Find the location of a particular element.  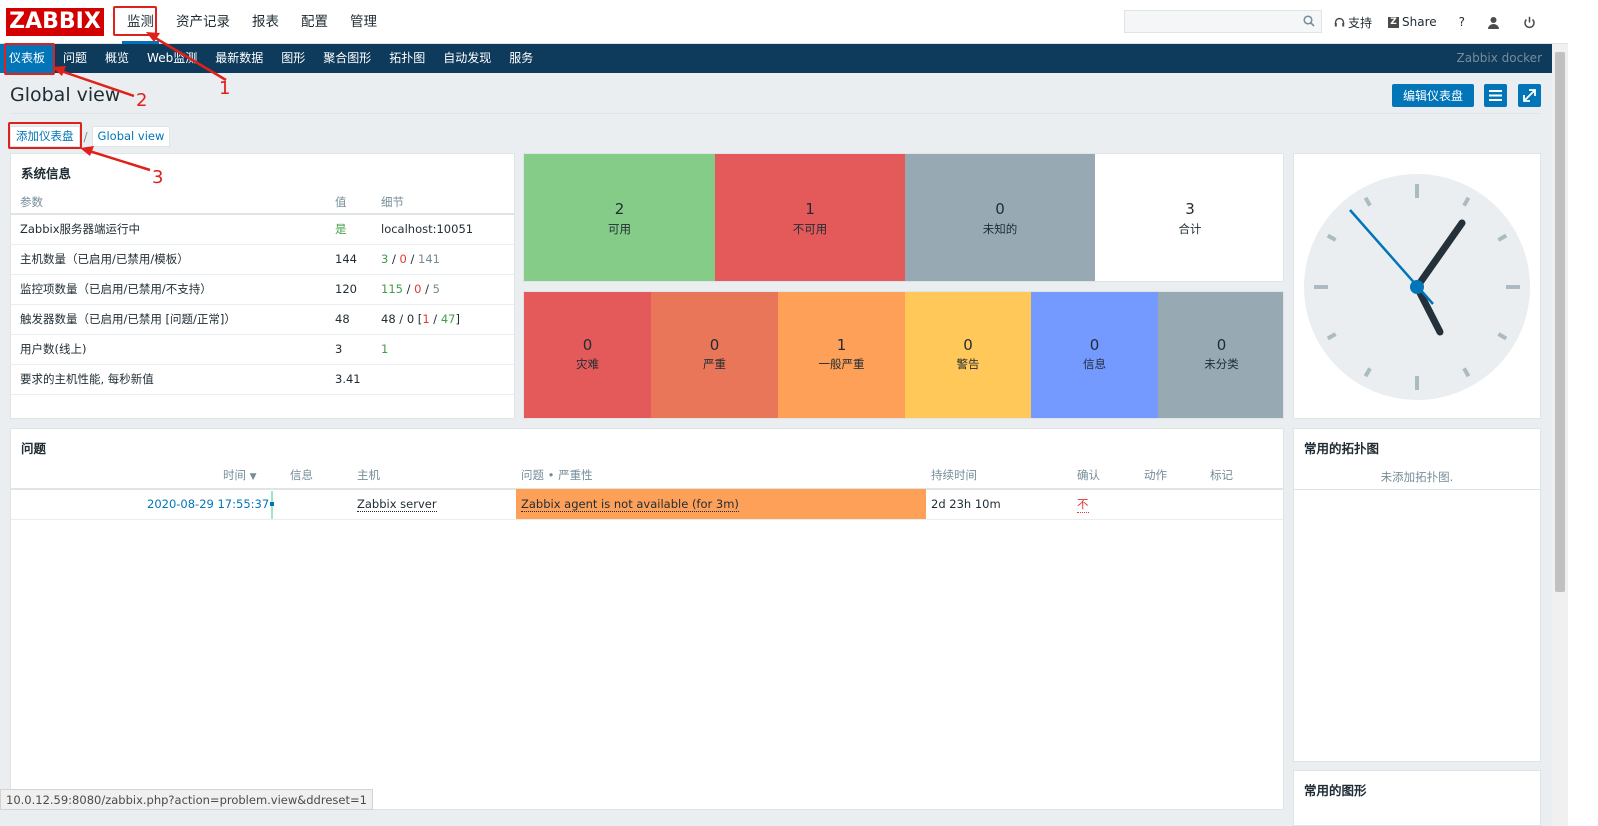

severity-information: 0 信息 is located at coordinates (1094, 355).